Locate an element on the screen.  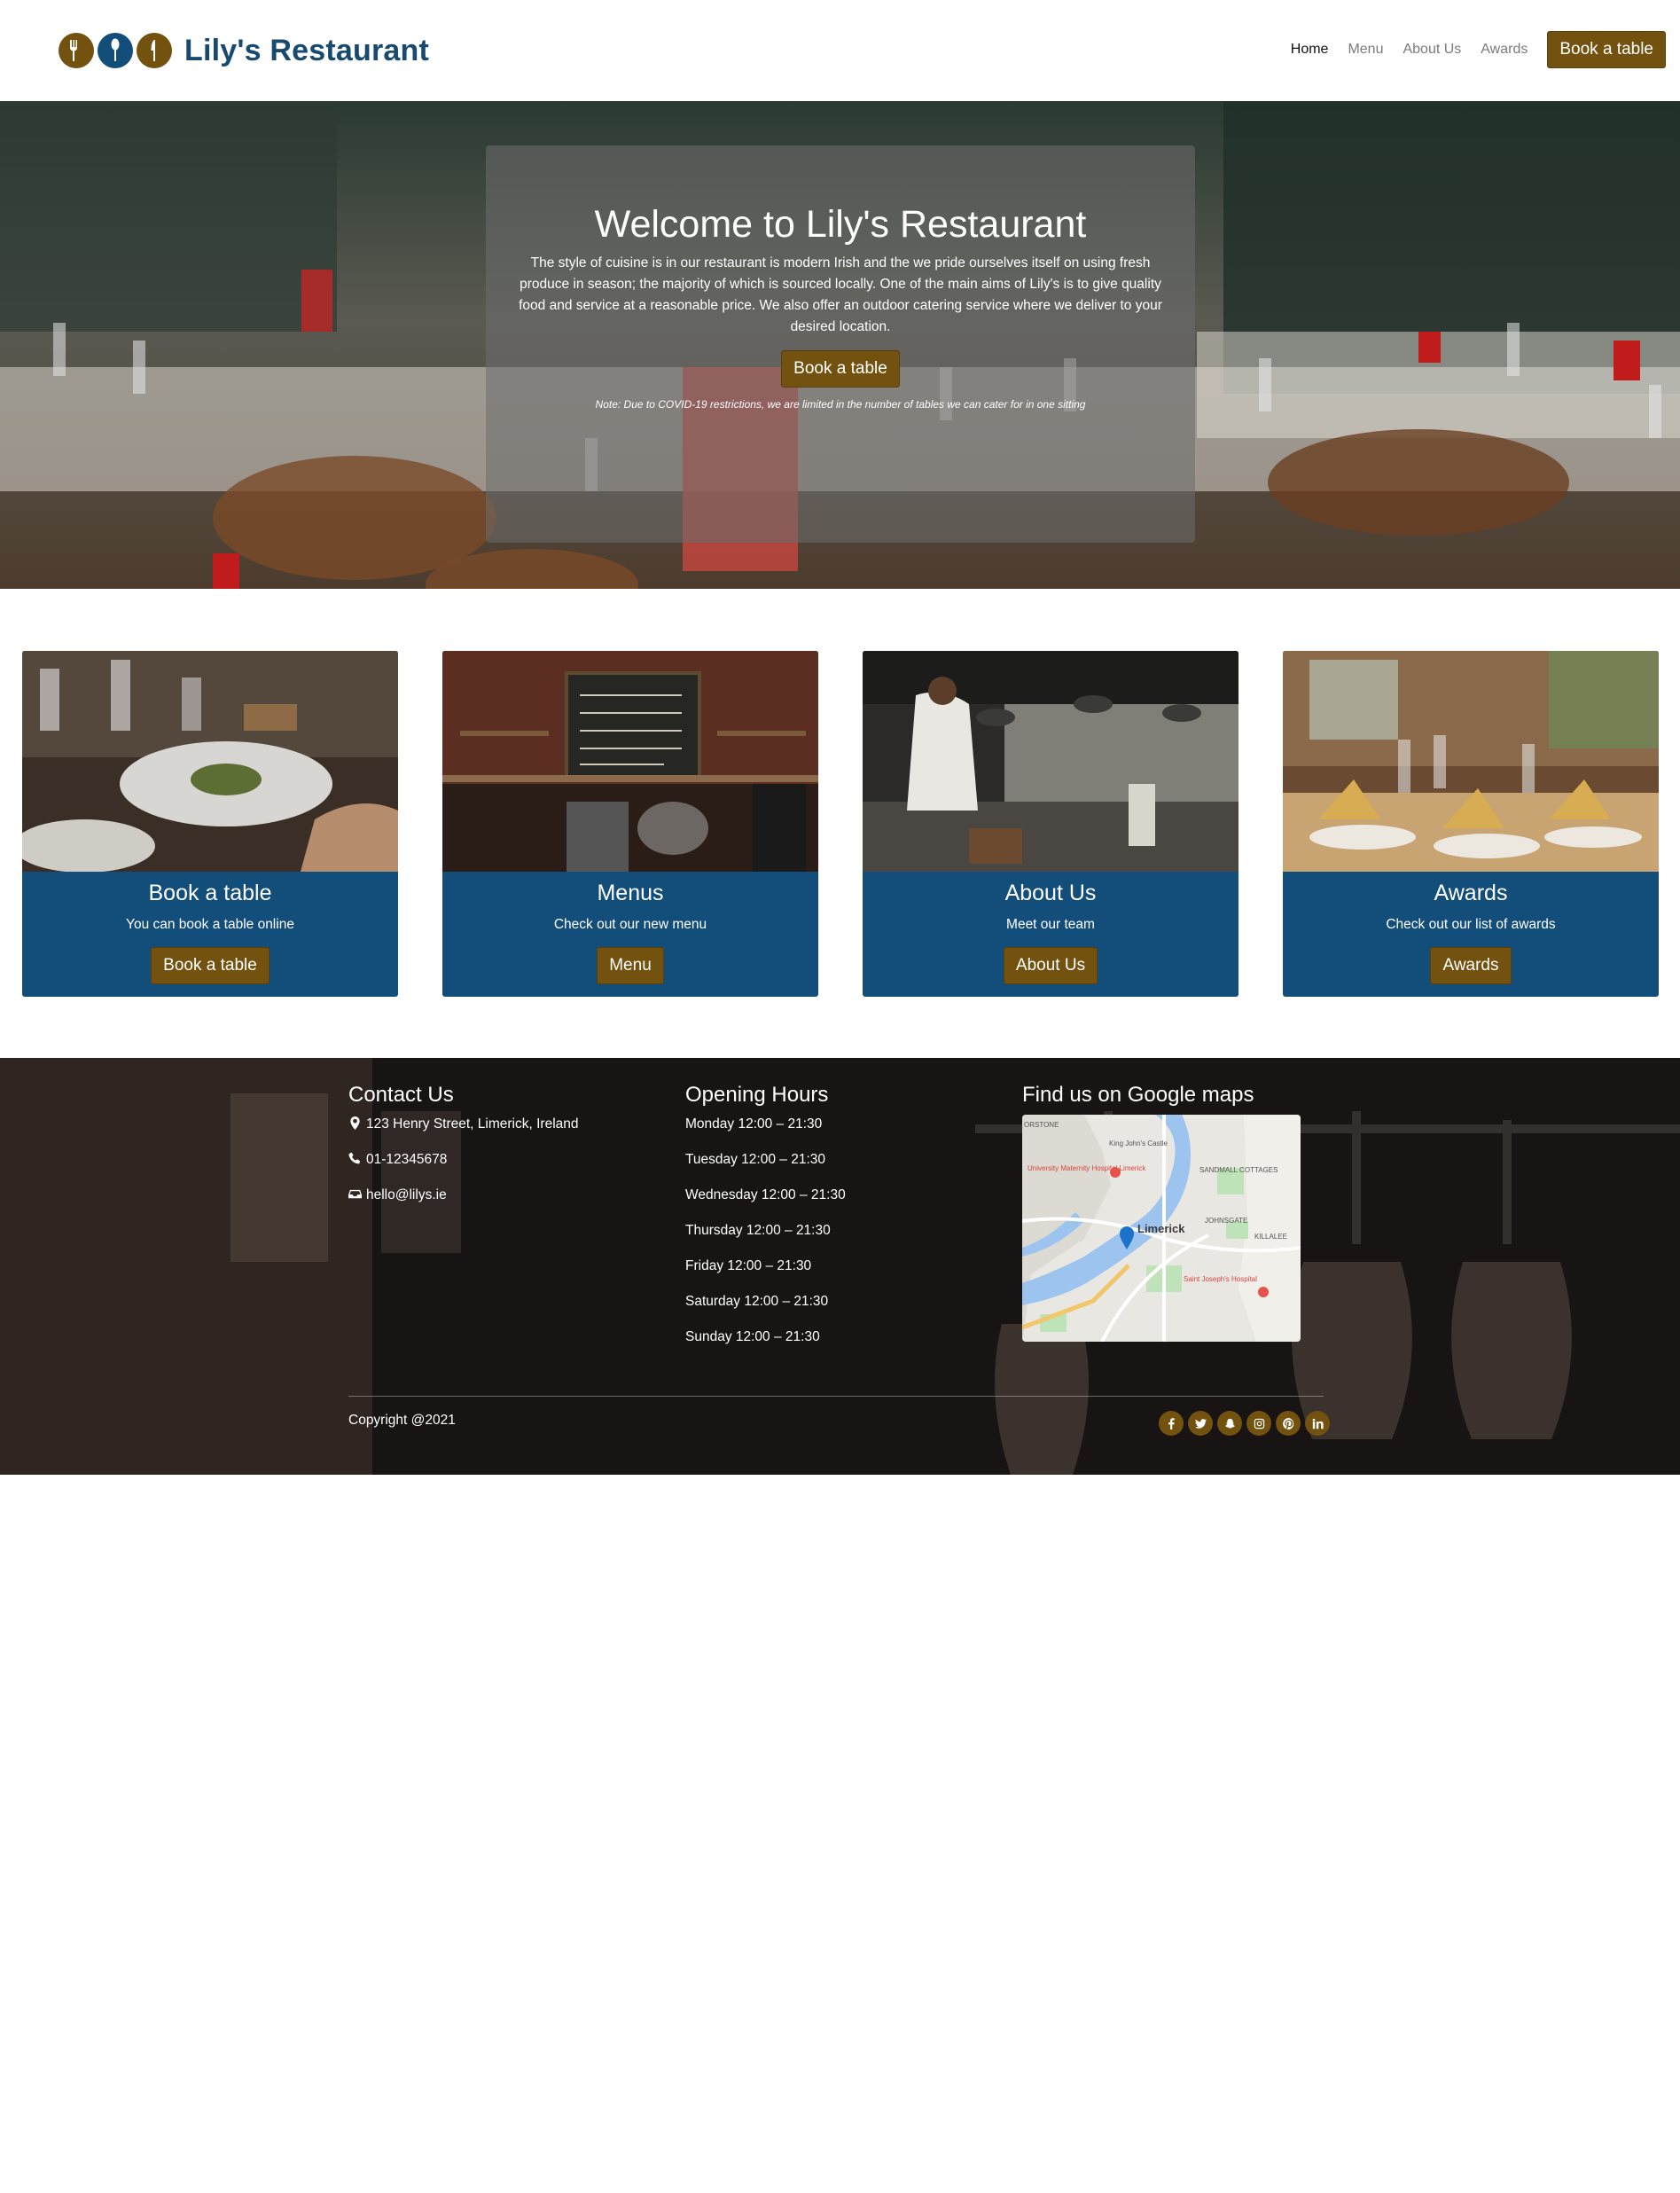
card-menus: Menus Check out our new menu Menu is located at coordinates (630, 824).